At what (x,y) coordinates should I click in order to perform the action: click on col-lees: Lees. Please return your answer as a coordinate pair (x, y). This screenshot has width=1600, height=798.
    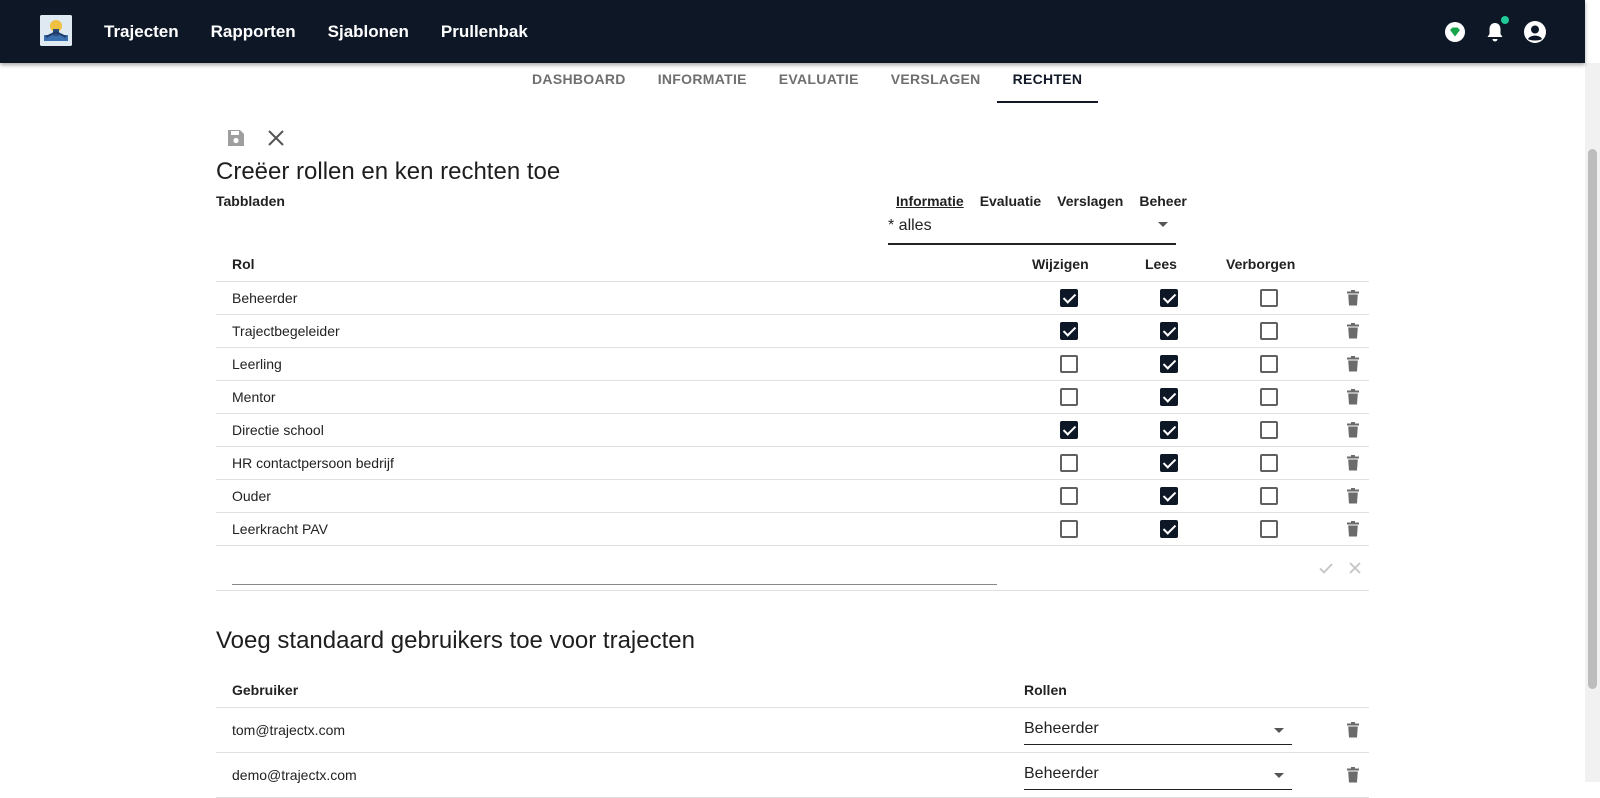
    Looking at the image, I should click on (1161, 264).